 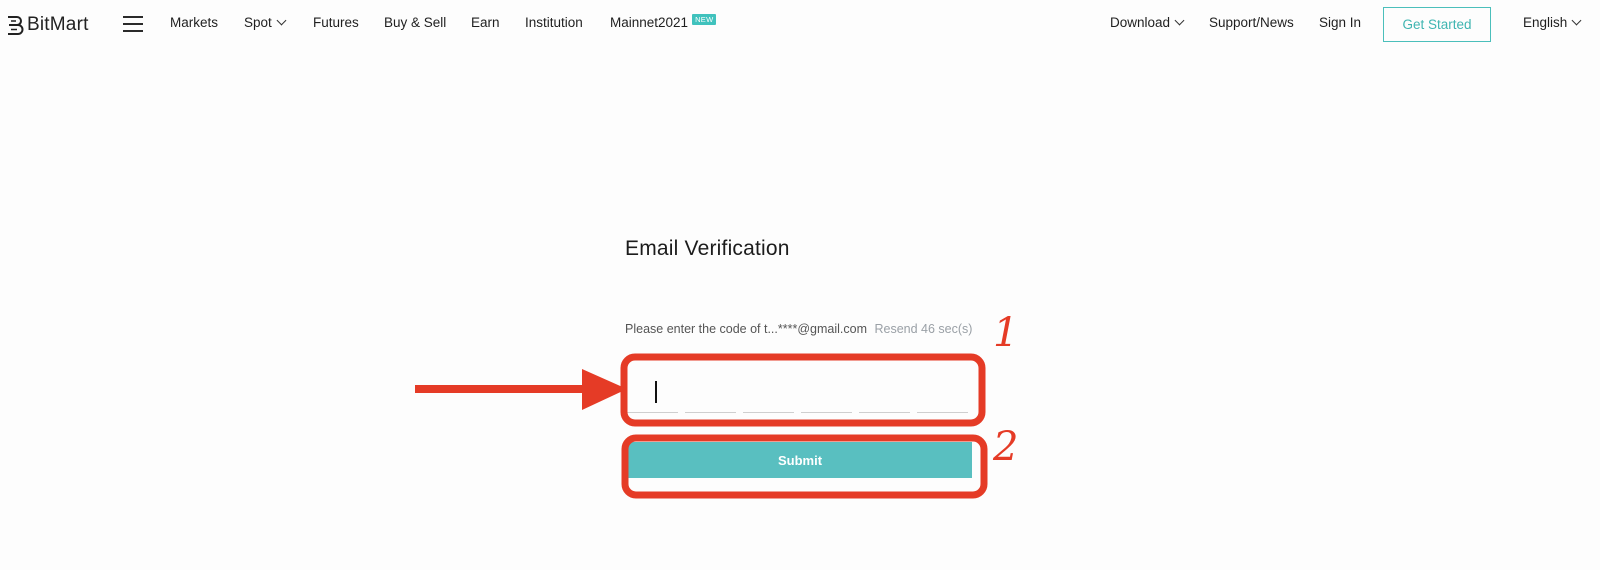 I want to click on nav-spot: Spot, so click(x=265, y=22).